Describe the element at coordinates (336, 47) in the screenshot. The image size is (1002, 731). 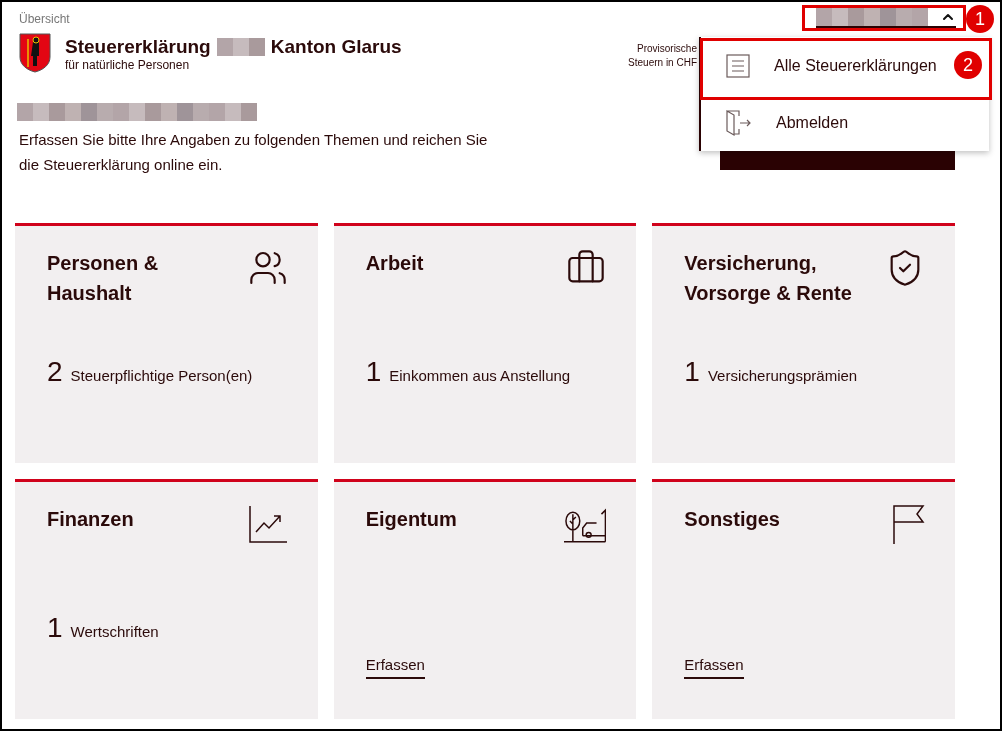
I see `page-title: Kanton Glarus` at that location.